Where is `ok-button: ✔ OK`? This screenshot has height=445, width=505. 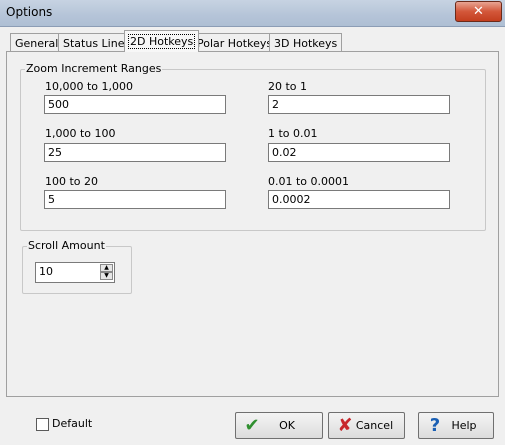 ok-button: ✔ OK is located at coordinates (279, 425).